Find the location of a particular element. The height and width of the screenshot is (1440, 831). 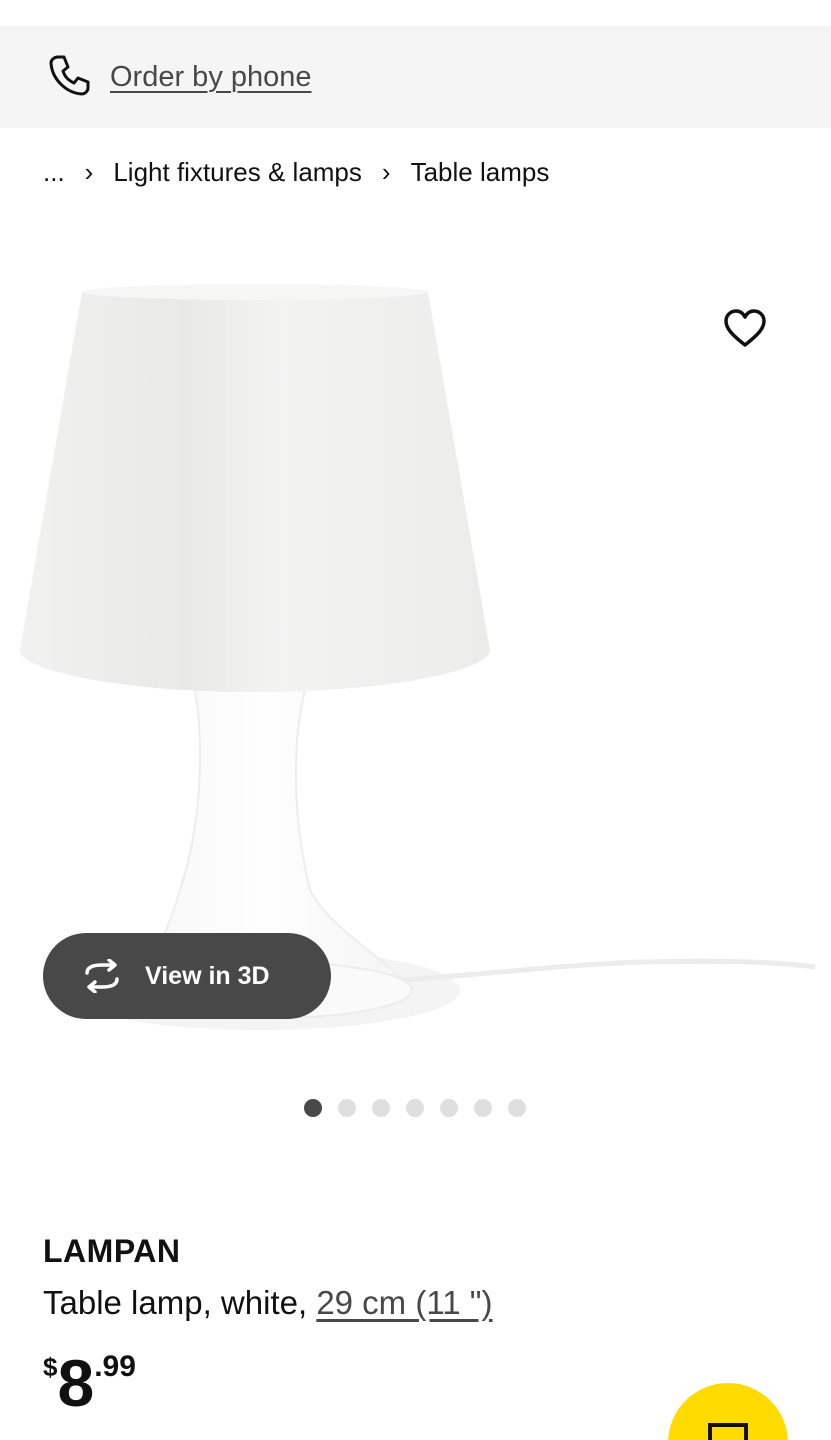

product-price: $ 8 .99 is located at coordinates (89, 1382).